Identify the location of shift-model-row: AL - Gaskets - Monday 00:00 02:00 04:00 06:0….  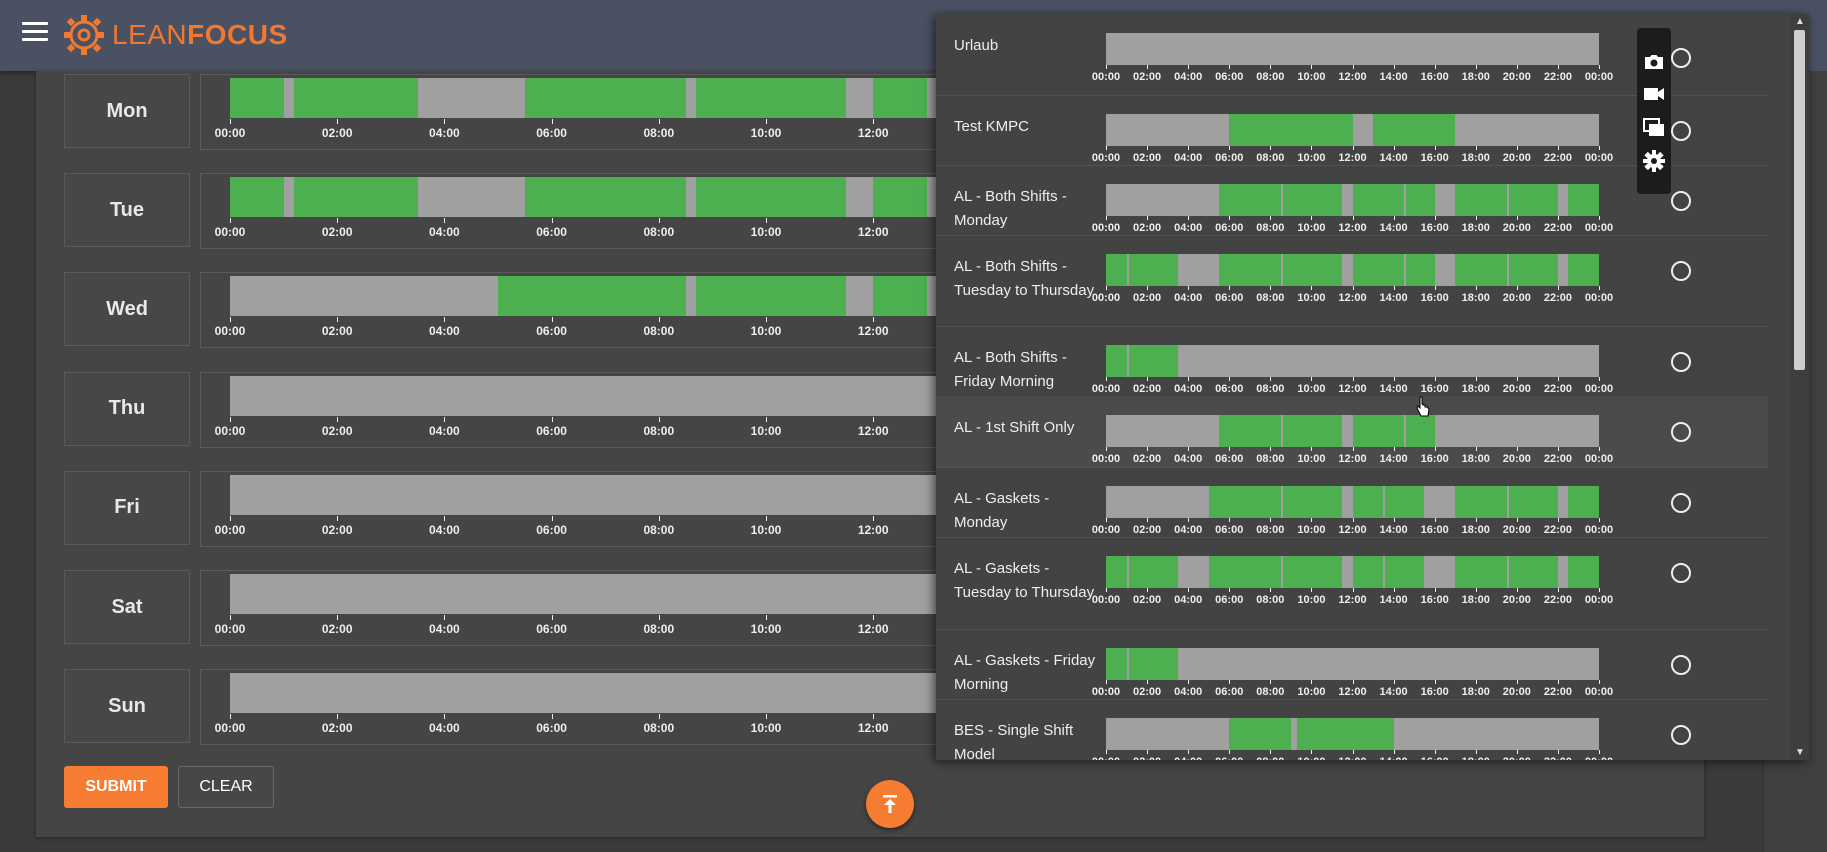
(1352, 502).